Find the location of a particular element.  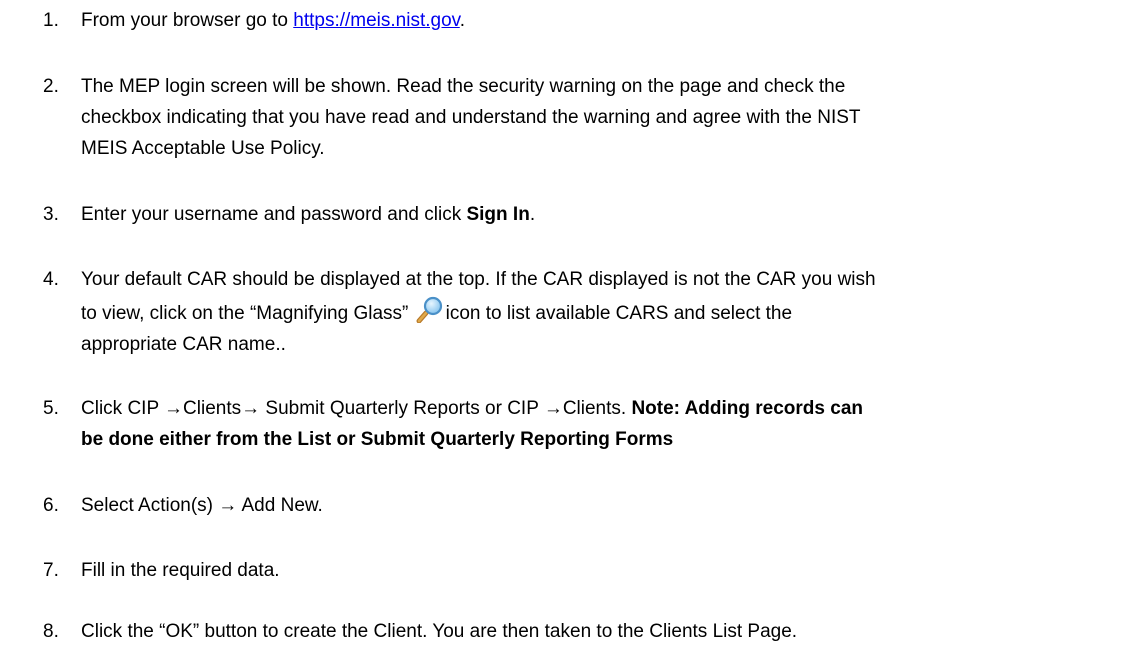

meis-link: https://meis.nist.gov is located at coordinates (376, 20).